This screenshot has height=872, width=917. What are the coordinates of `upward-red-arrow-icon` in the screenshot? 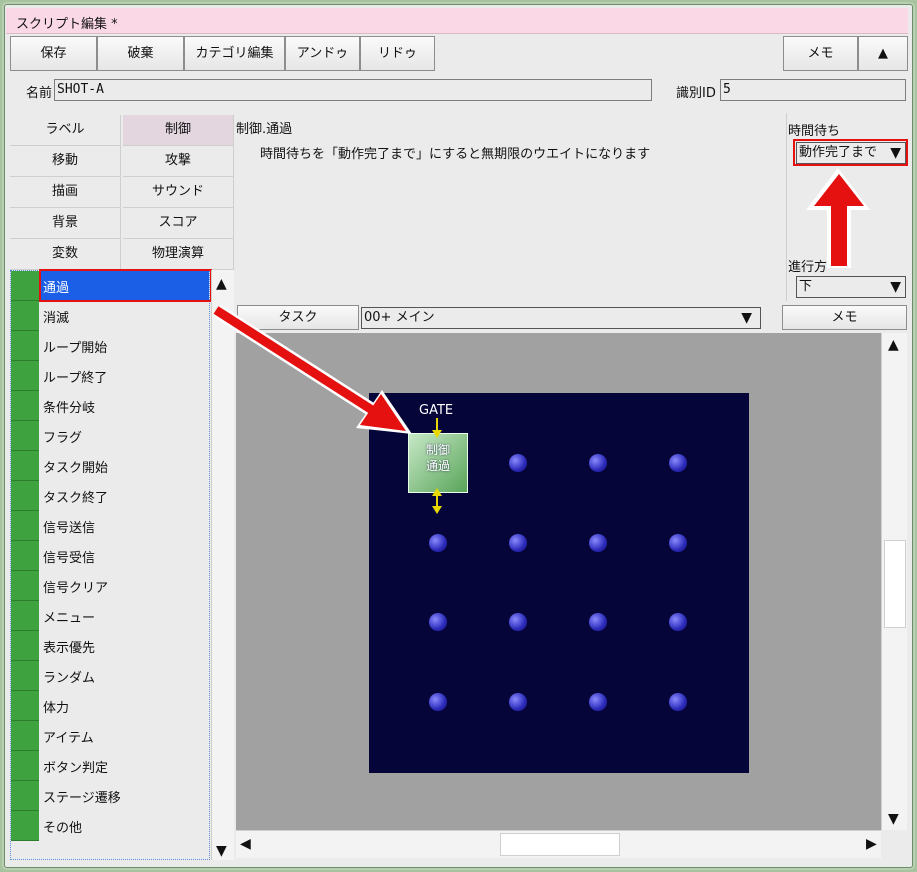 It's located at (838, 218).